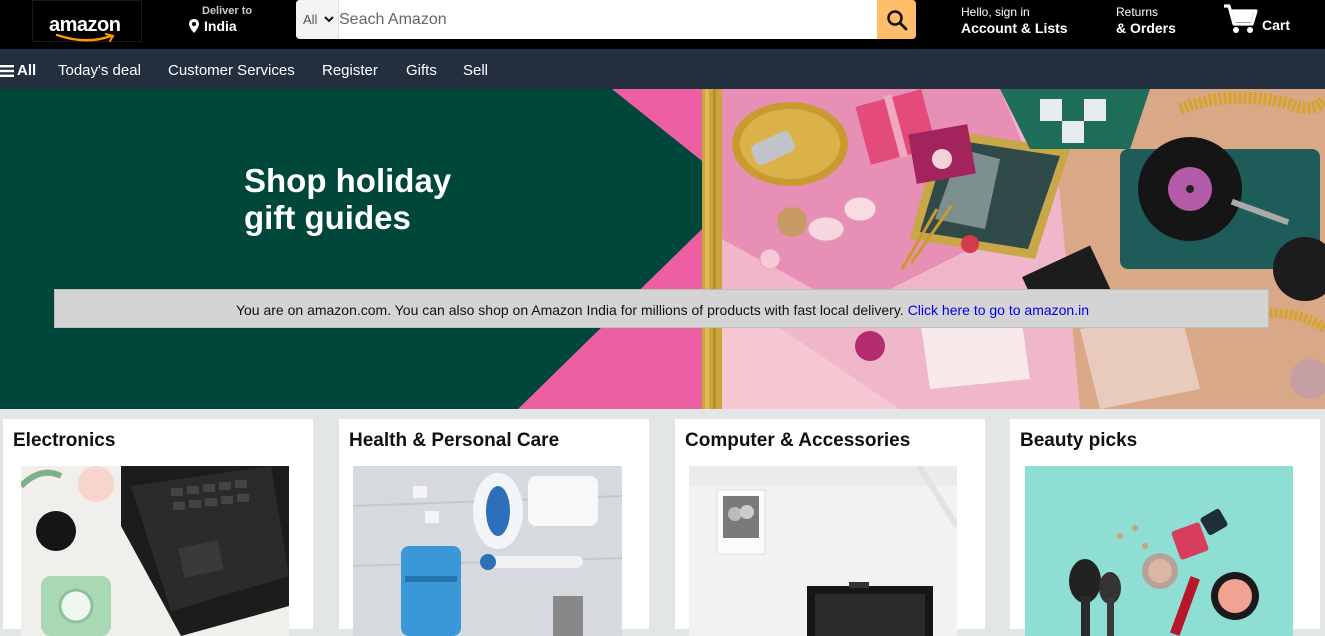  What do you see at coordinates (85, 37) in the screenshot?
I see `logo-smile-icon` at bounding box center [85, 37].